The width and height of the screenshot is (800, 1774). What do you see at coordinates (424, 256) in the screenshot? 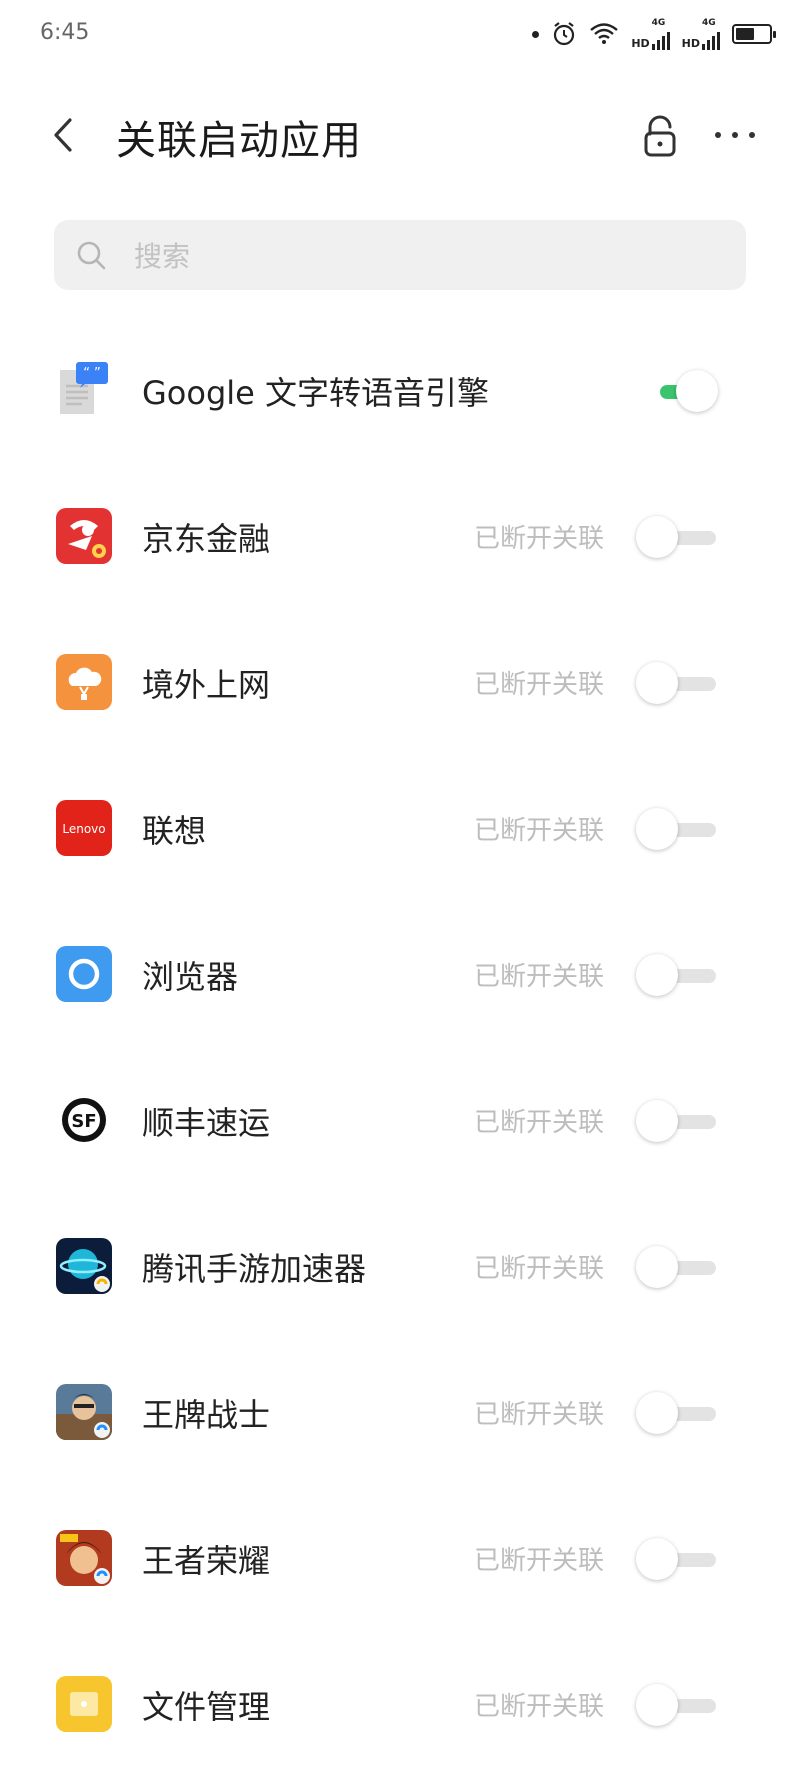
I see `search-input` at bounding box center [424, 256].